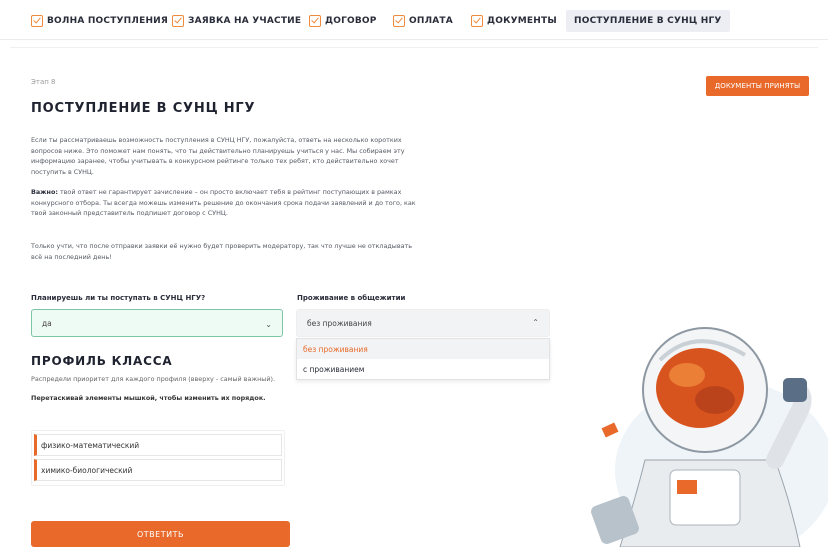 The image size is (828, 547). What do you see at coordinates (339, 323) in the screenshot?
I see `dormitory-select-value: без проживания` at bounding box center [339, 323].